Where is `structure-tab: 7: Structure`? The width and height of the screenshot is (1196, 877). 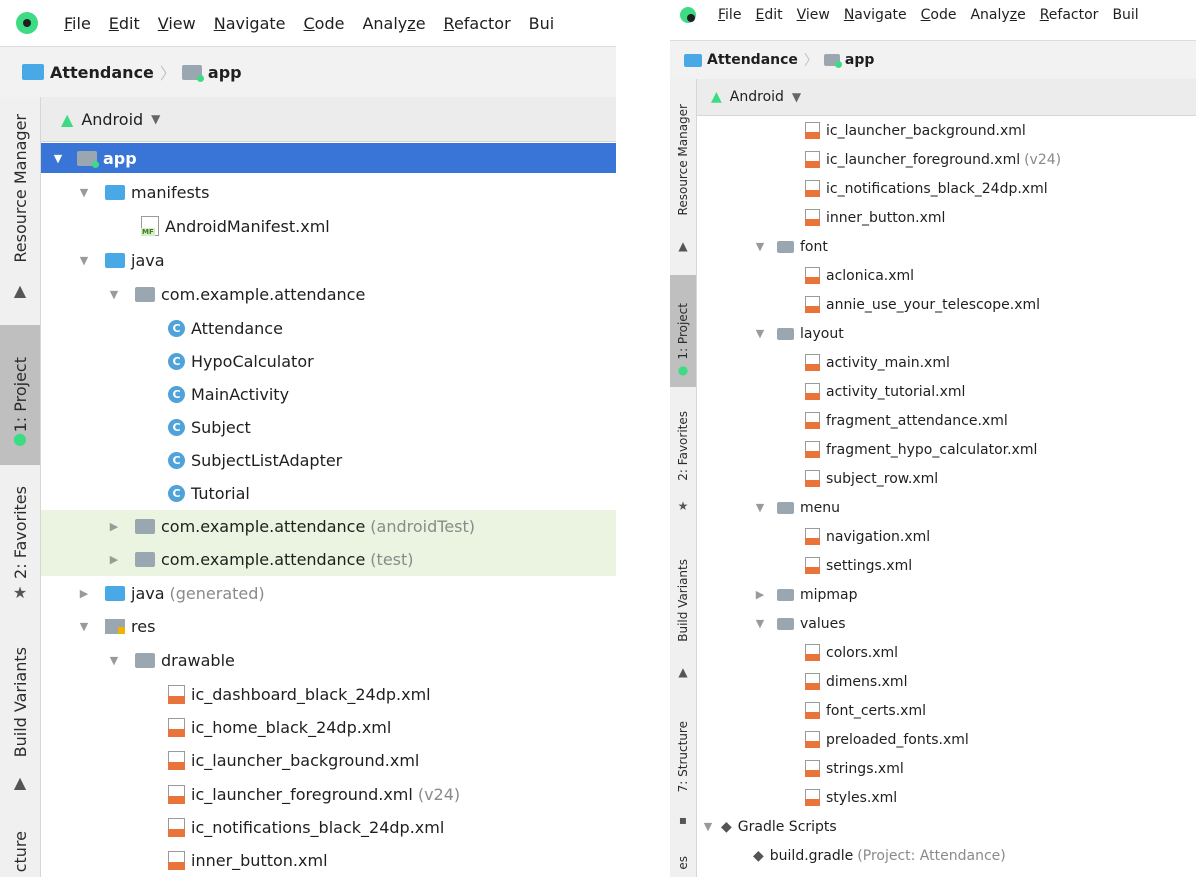 structure-tab: 7: Structure is located at coordinates (683, 757).